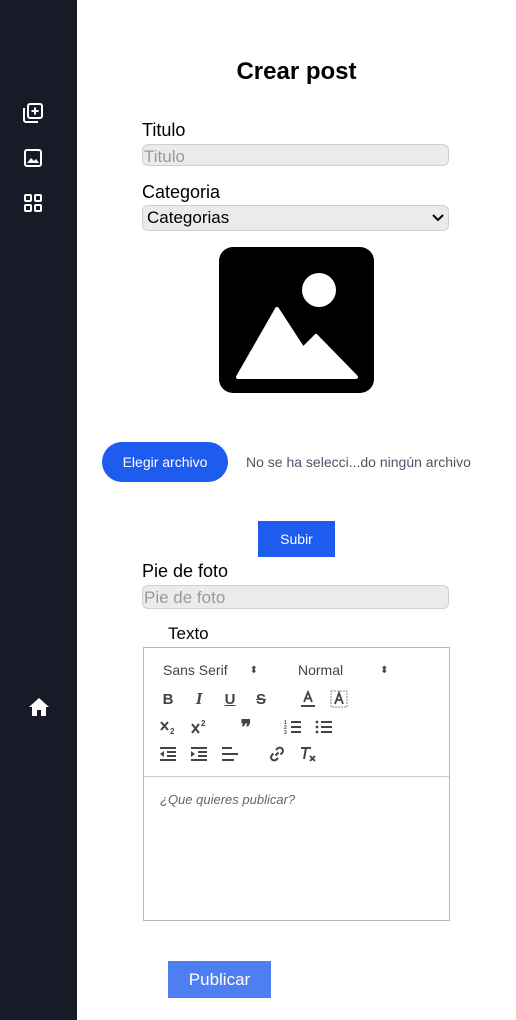  Describe the element at coordinates (358, 462) in the screenshot. I see `file-status: No se ha selecci...do ningún archivo` at that location.